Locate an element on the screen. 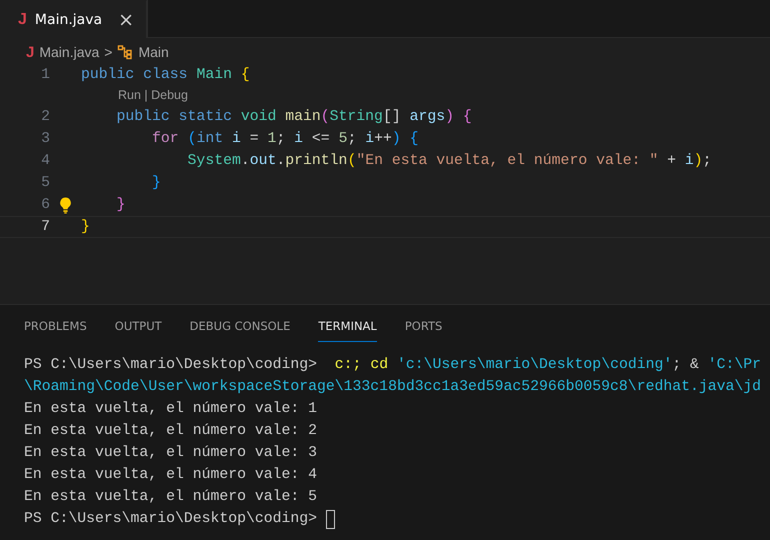 Image resolution: width=770 pixels, height=540 pixels. panel-tab: DEBUG CONSOLE is located at coordinates (240, 330).